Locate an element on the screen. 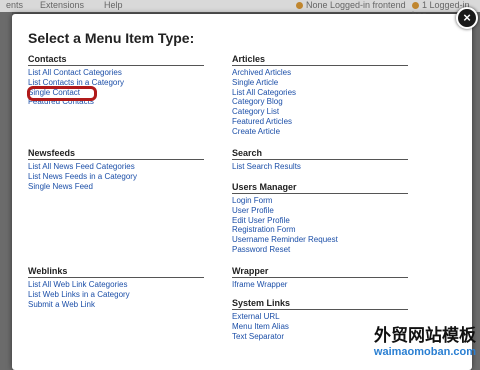 This screenshot has width=480, height=370. menu-type-link: External URL is located at coordinates (320, 317).